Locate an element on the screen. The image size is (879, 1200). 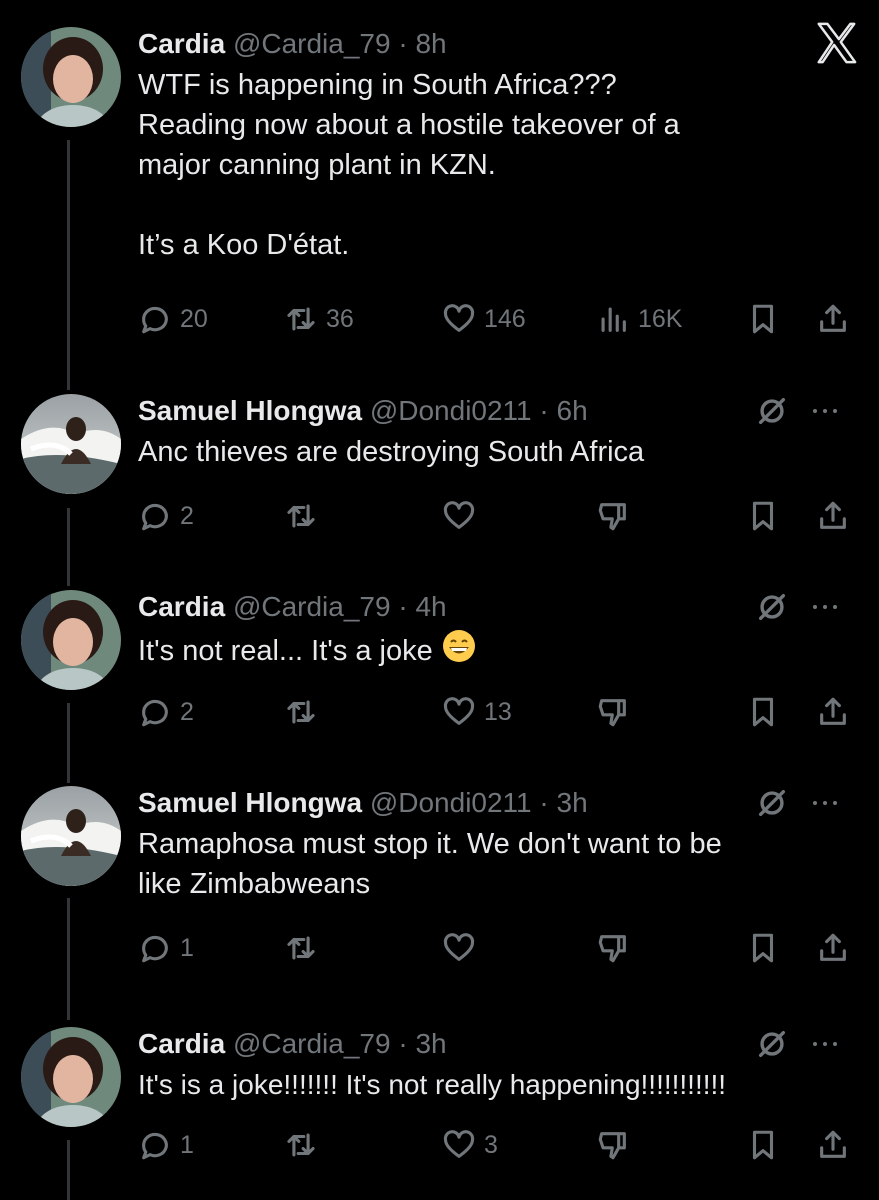
tweet-header: Cardia @Cardia_79 · 3h is located at coordinates (292, 1043).